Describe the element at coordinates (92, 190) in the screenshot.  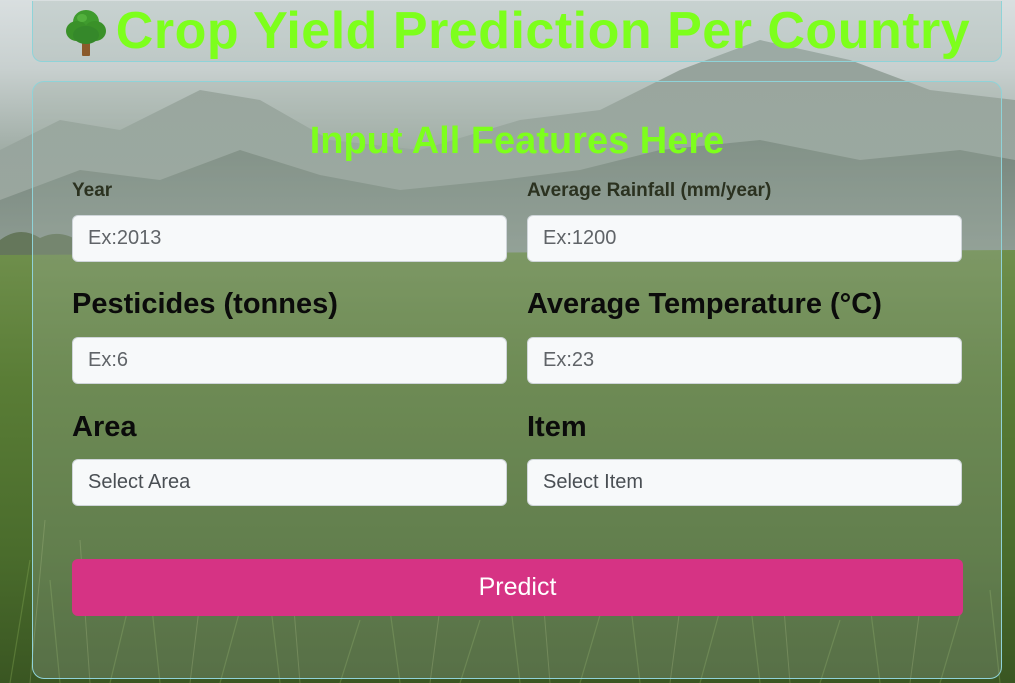
I see `year-label: Year` at that location.